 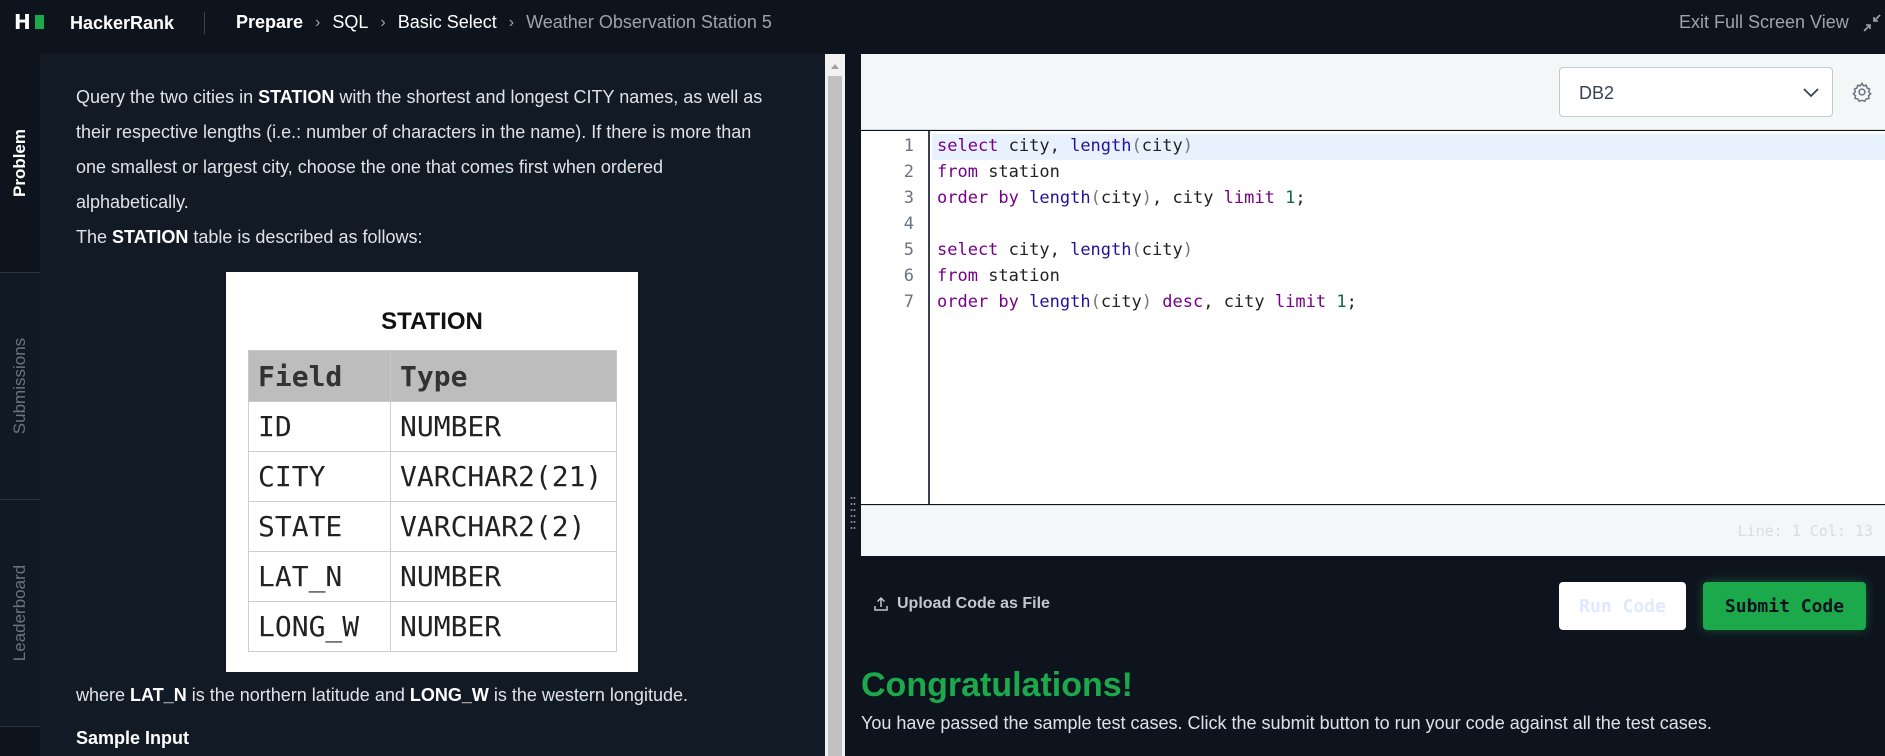 What do you see at coordinates (350, 22) in the screenshot?
I see `breadcrumb-sql: SQL` at bounding box center [350, 22].